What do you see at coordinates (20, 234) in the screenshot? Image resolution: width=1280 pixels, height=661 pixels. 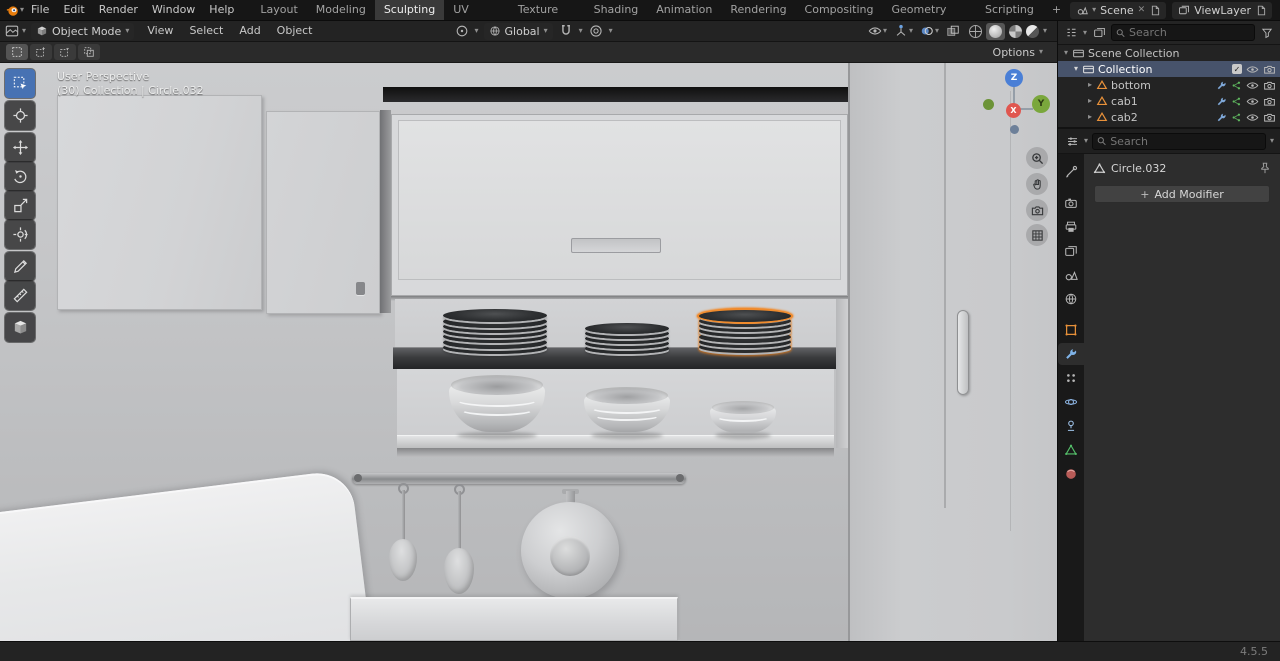 I see `tool-transform-button` at bounding box center [20, 234].